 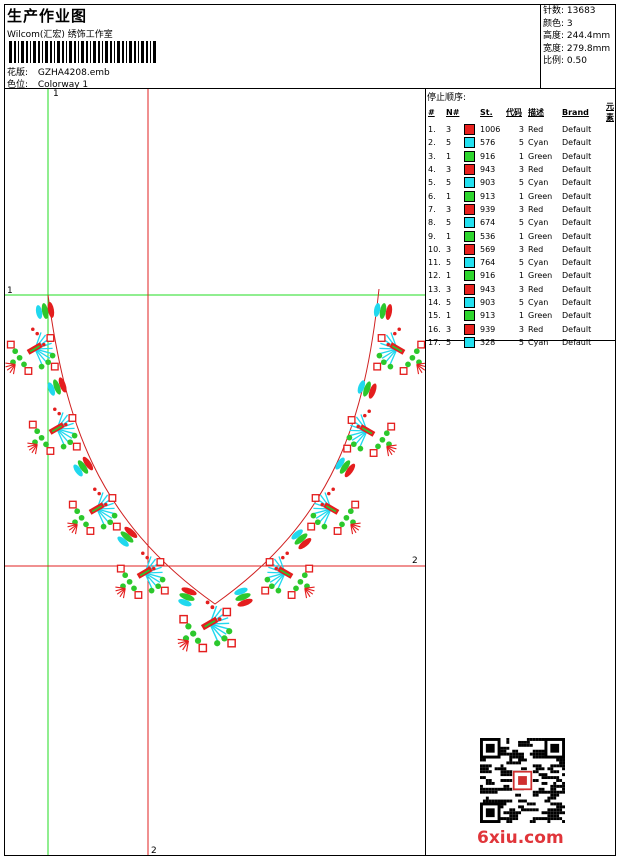 I want to click on col-code: 代码, so click(x=514, y=112).